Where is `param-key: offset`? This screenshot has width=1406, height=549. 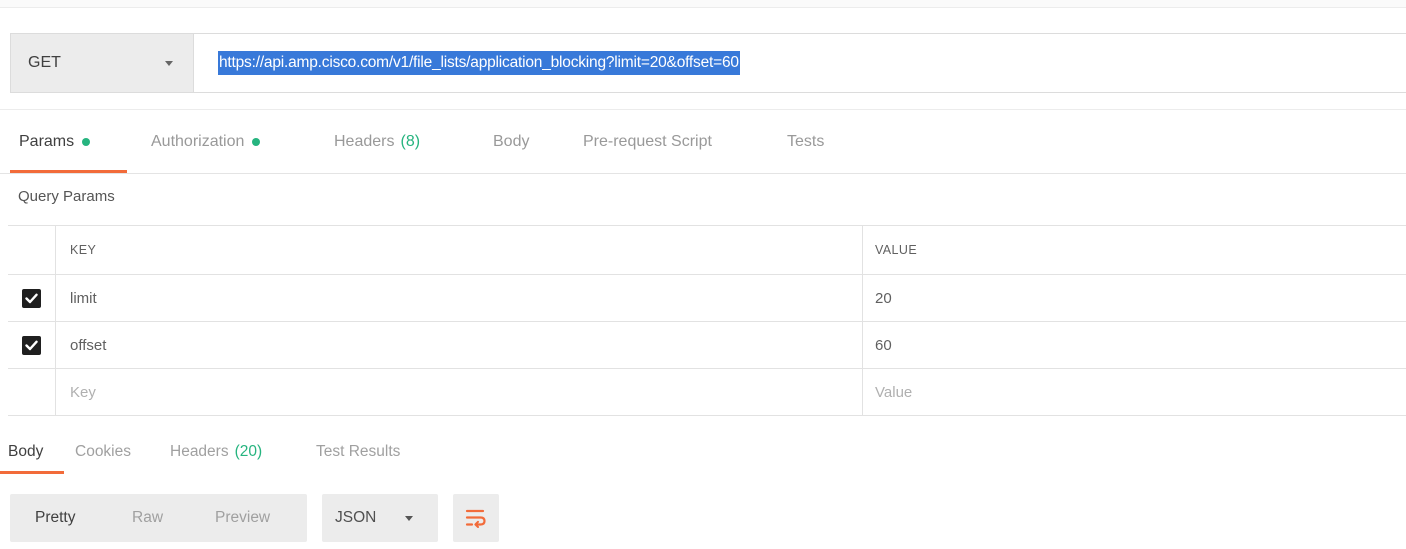 param-key: offset is located at coordinates (88, 345).